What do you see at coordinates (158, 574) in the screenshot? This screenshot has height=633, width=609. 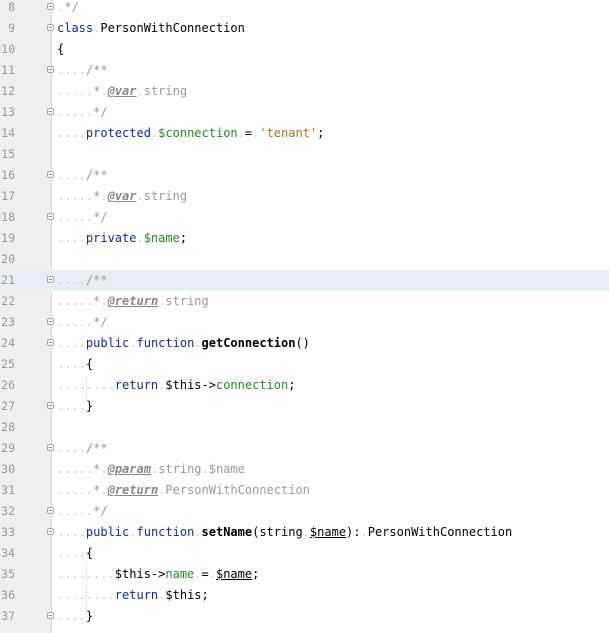 I see `code-text: ........$this->name.=.$name;` at bounding box center [158, 574].